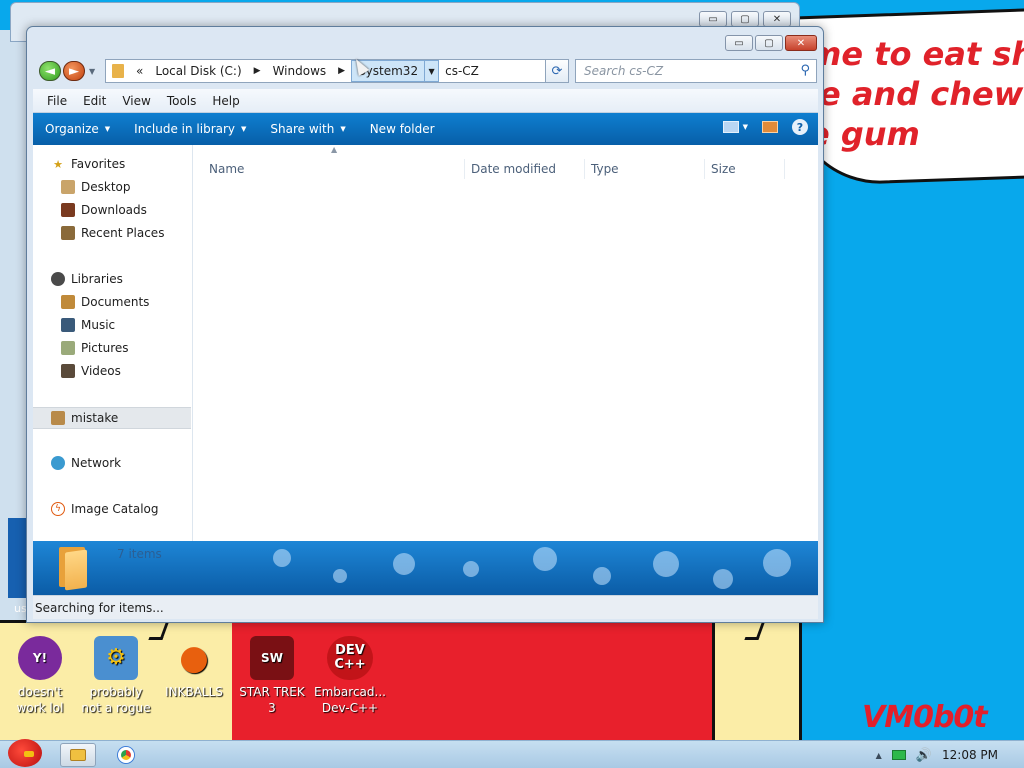  What do you see at coordinates (185, 129) in the screenshot?
I see `include-in-library-label: Include in library` at bounding box center [185, 129].